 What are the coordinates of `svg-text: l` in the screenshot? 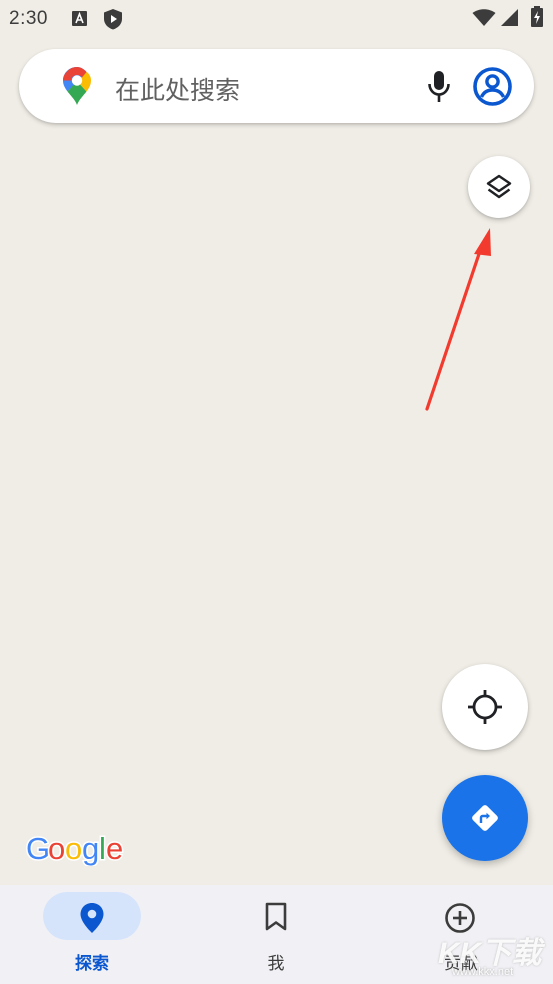 It's located at (102, 848).